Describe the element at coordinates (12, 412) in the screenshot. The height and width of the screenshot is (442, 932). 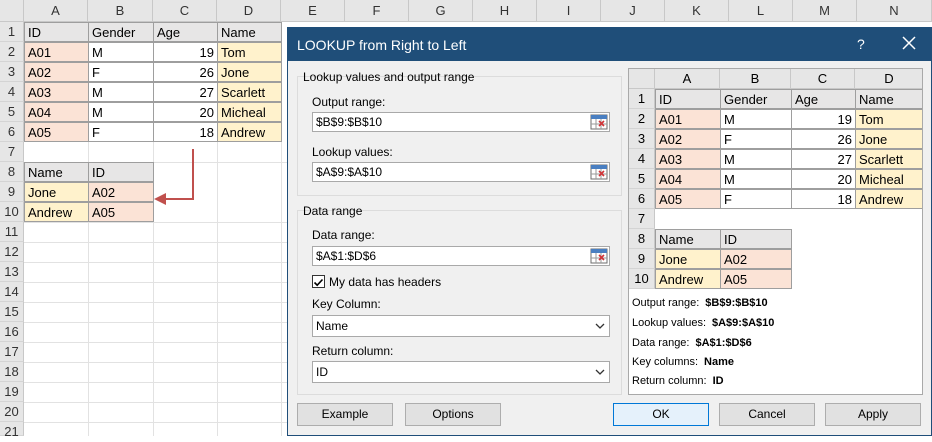
I see `row-header: 20` at that location.